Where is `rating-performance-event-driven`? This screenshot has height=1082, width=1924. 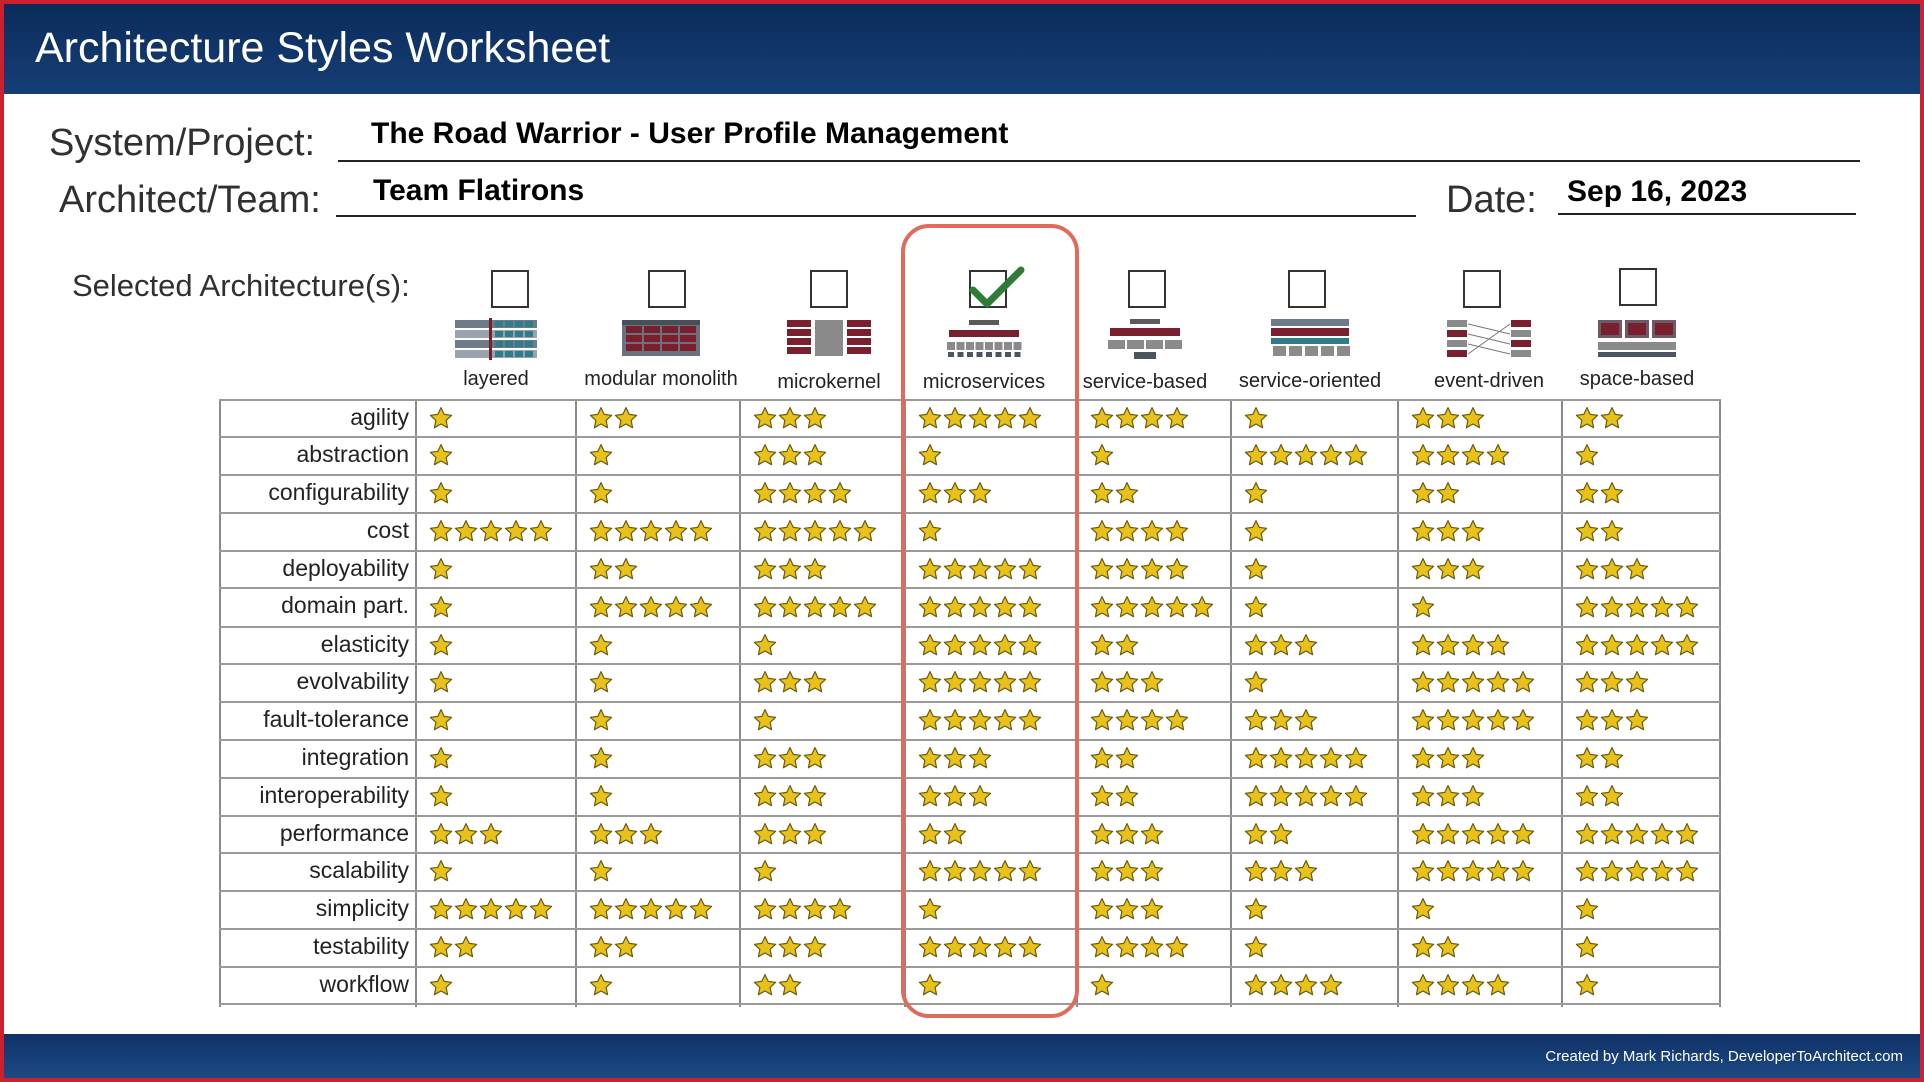
rating-performance-event-driven is located at coordinates (1473, 833).